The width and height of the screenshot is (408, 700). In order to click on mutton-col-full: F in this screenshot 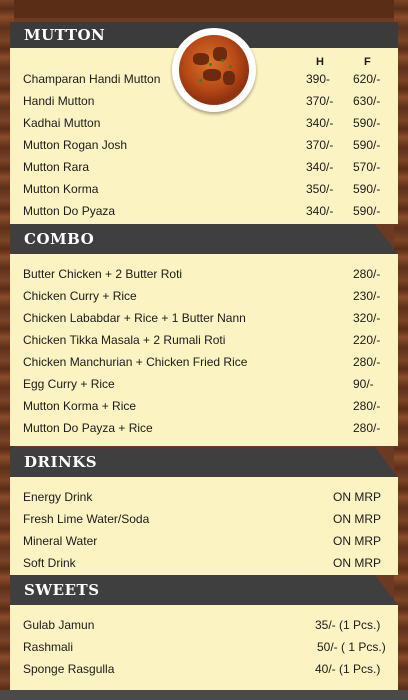, I will do `click(367, 62)`.